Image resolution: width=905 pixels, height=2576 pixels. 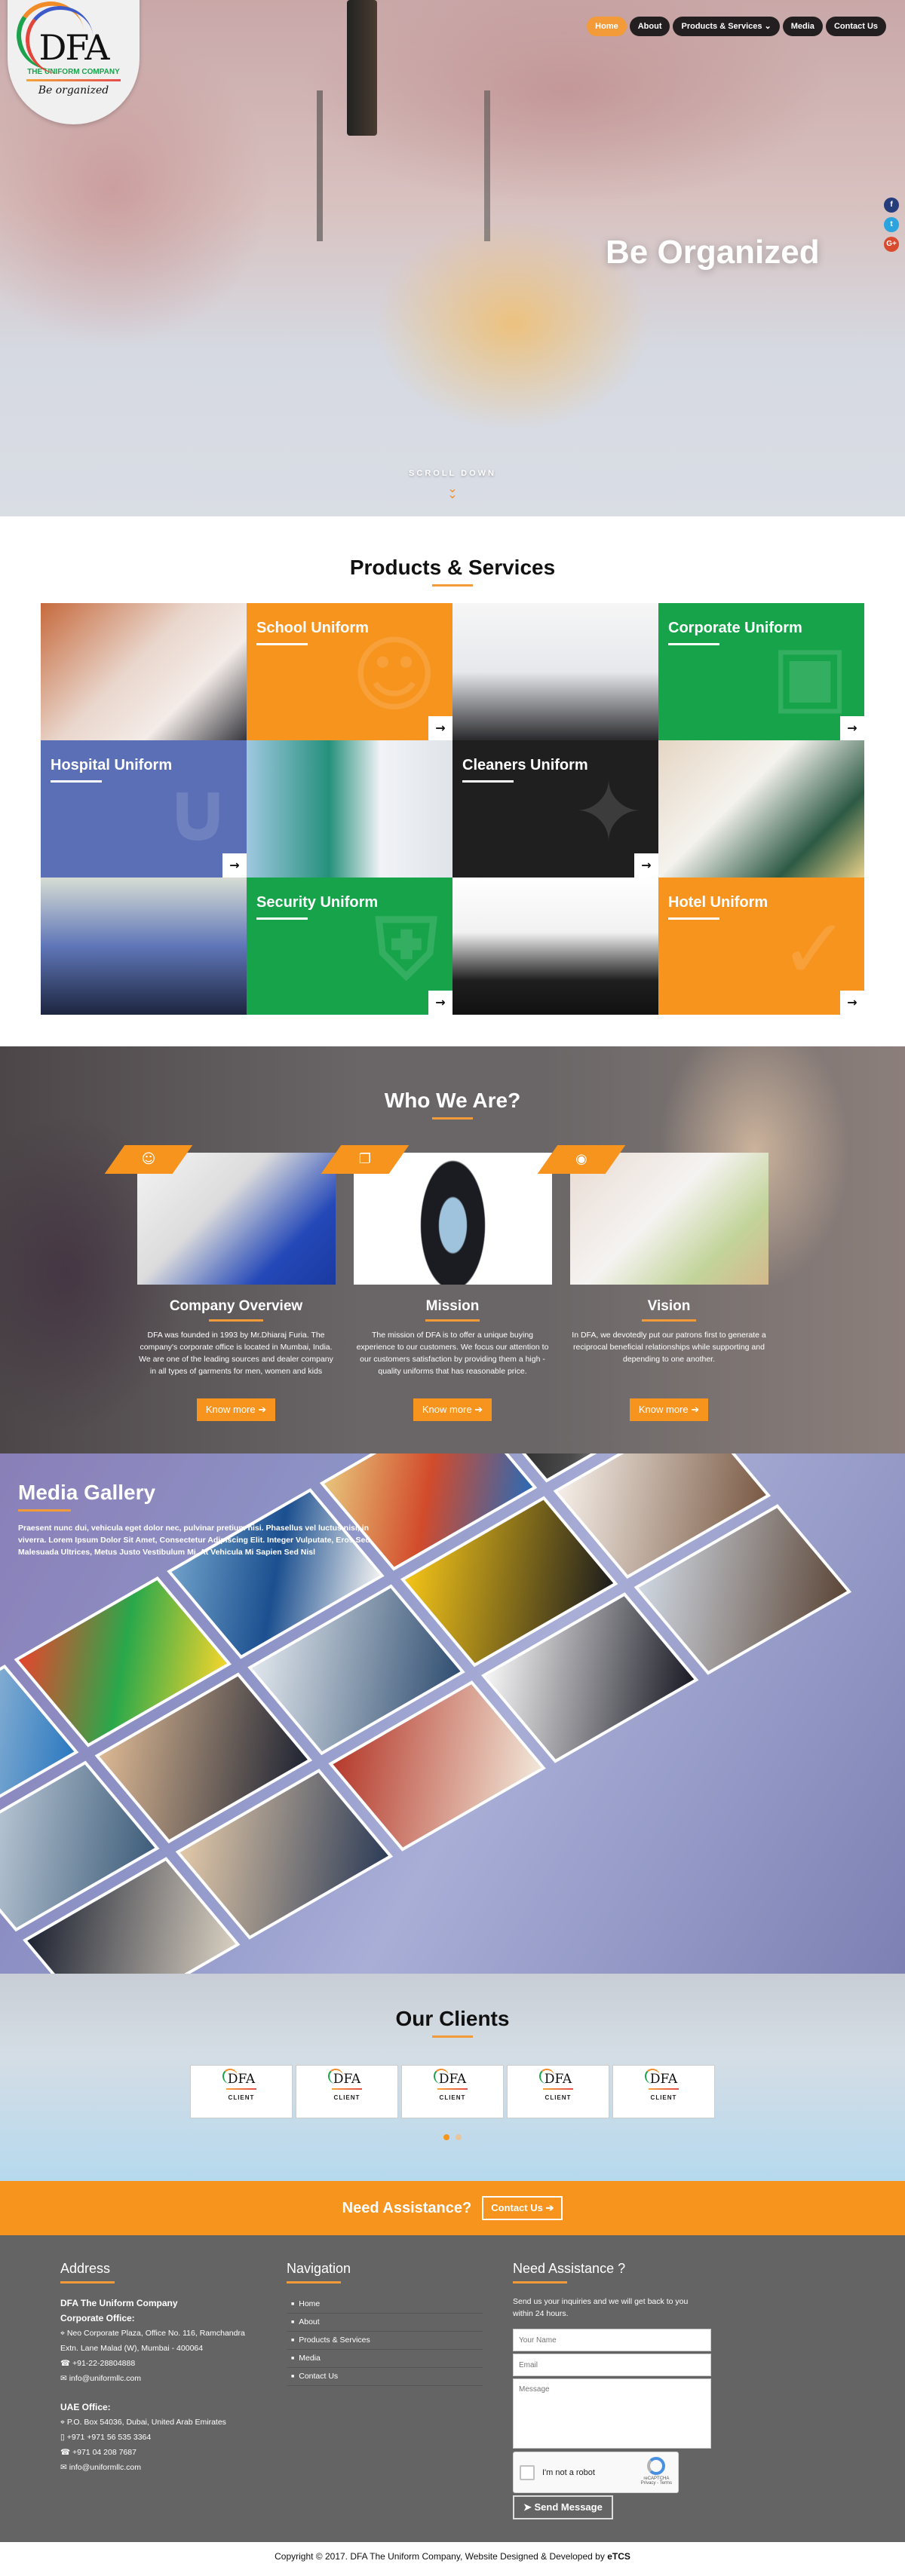 What do you see at coordinates (726, 26) in the screenshot?
I see `nav-products-services: Products & Services ⌄` at bounding box center [726, 26].